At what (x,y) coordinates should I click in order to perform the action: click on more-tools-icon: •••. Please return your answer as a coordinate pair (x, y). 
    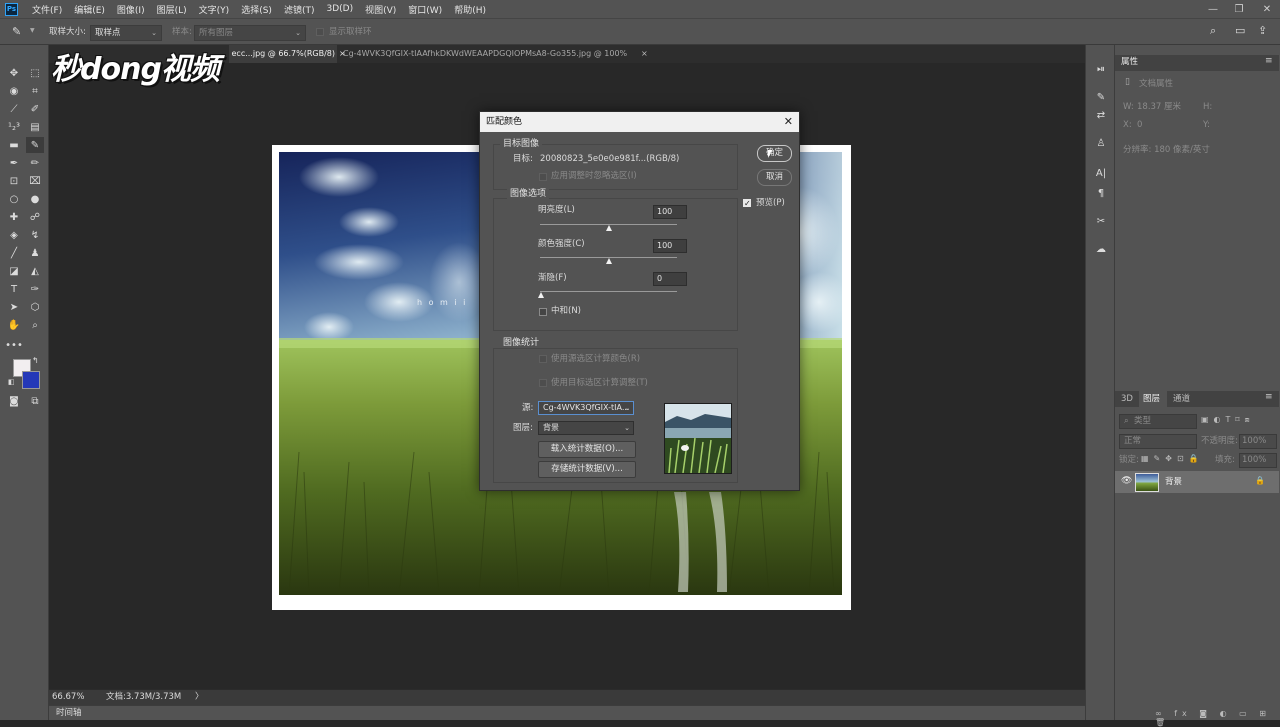
    Looking at the image, I should click on (14, 345).